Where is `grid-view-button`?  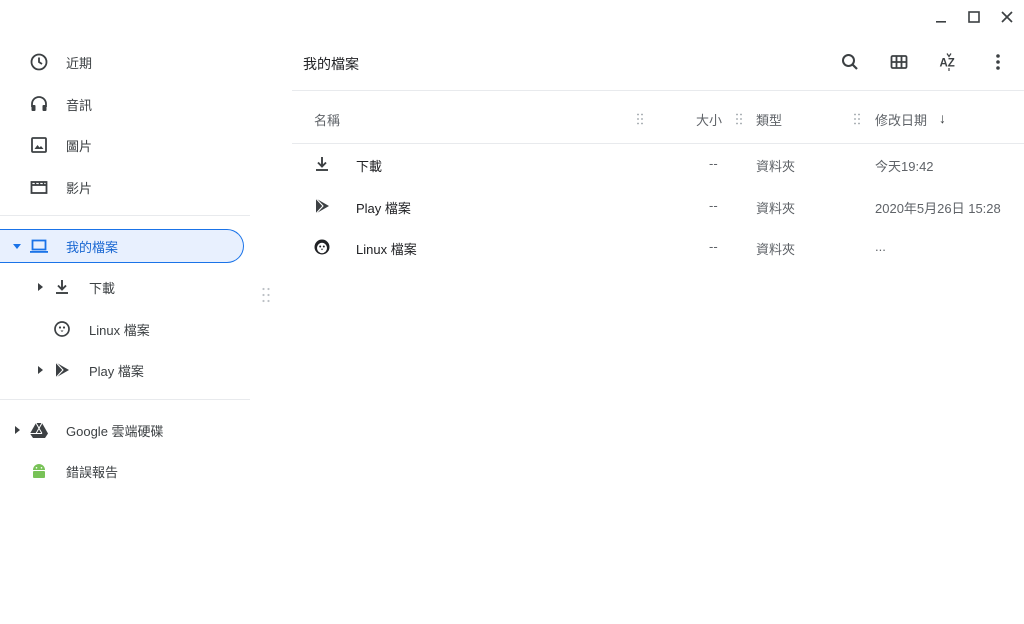
grid-view-button is located at coordinates (899, 62).